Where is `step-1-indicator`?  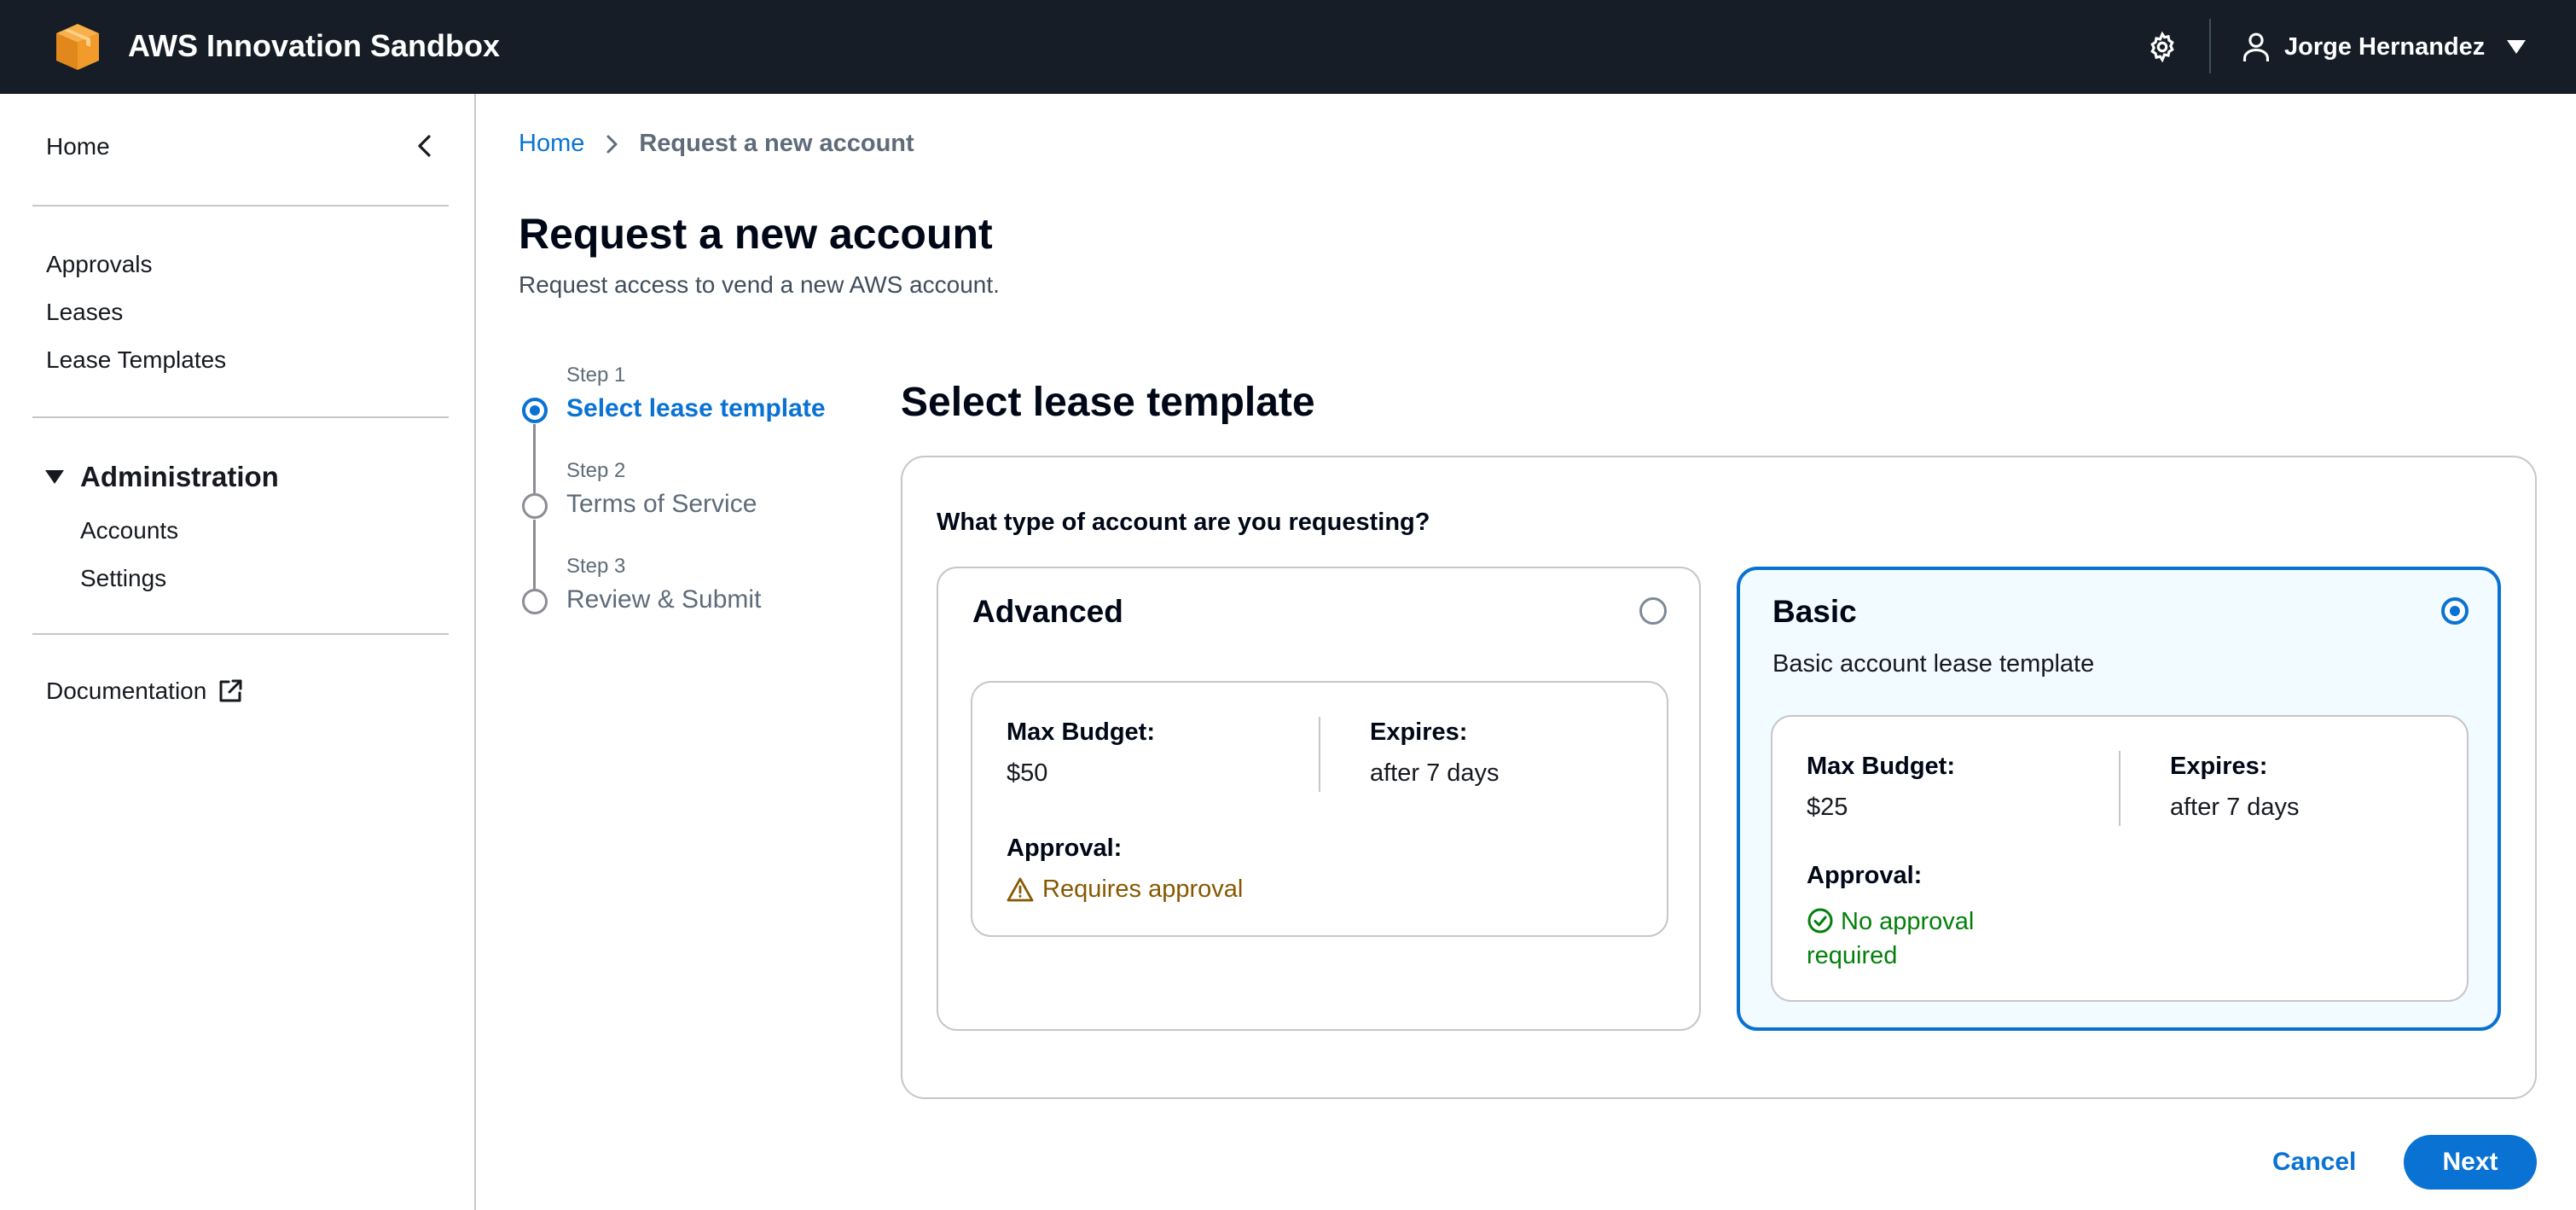 step-1-indicator is located at coordinates (535, 410).